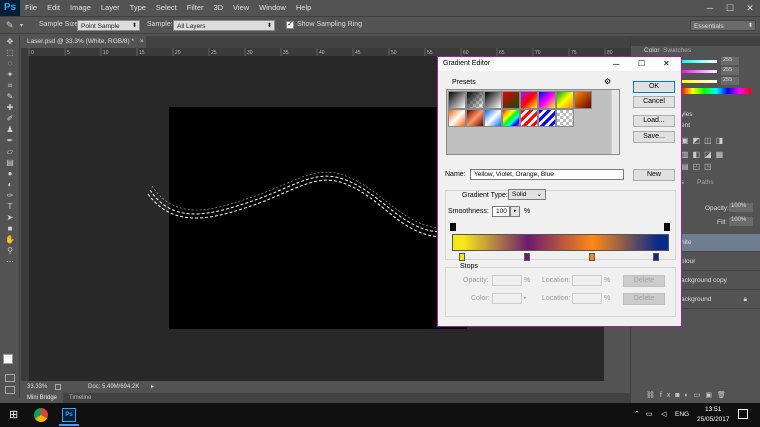  What do you see at coordinates (699, 71) in the screenshot?
I see `slider-g` at bounding box center [699, 71].